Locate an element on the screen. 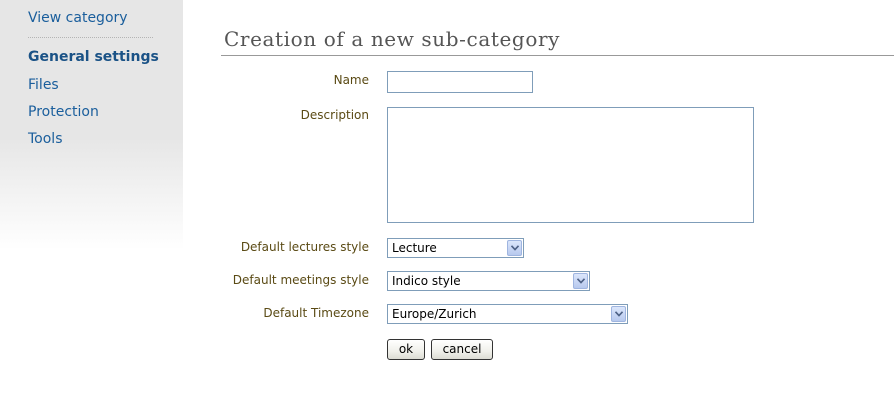  timezone-select: Europe/Zurich is located at coordinates (507, 314).